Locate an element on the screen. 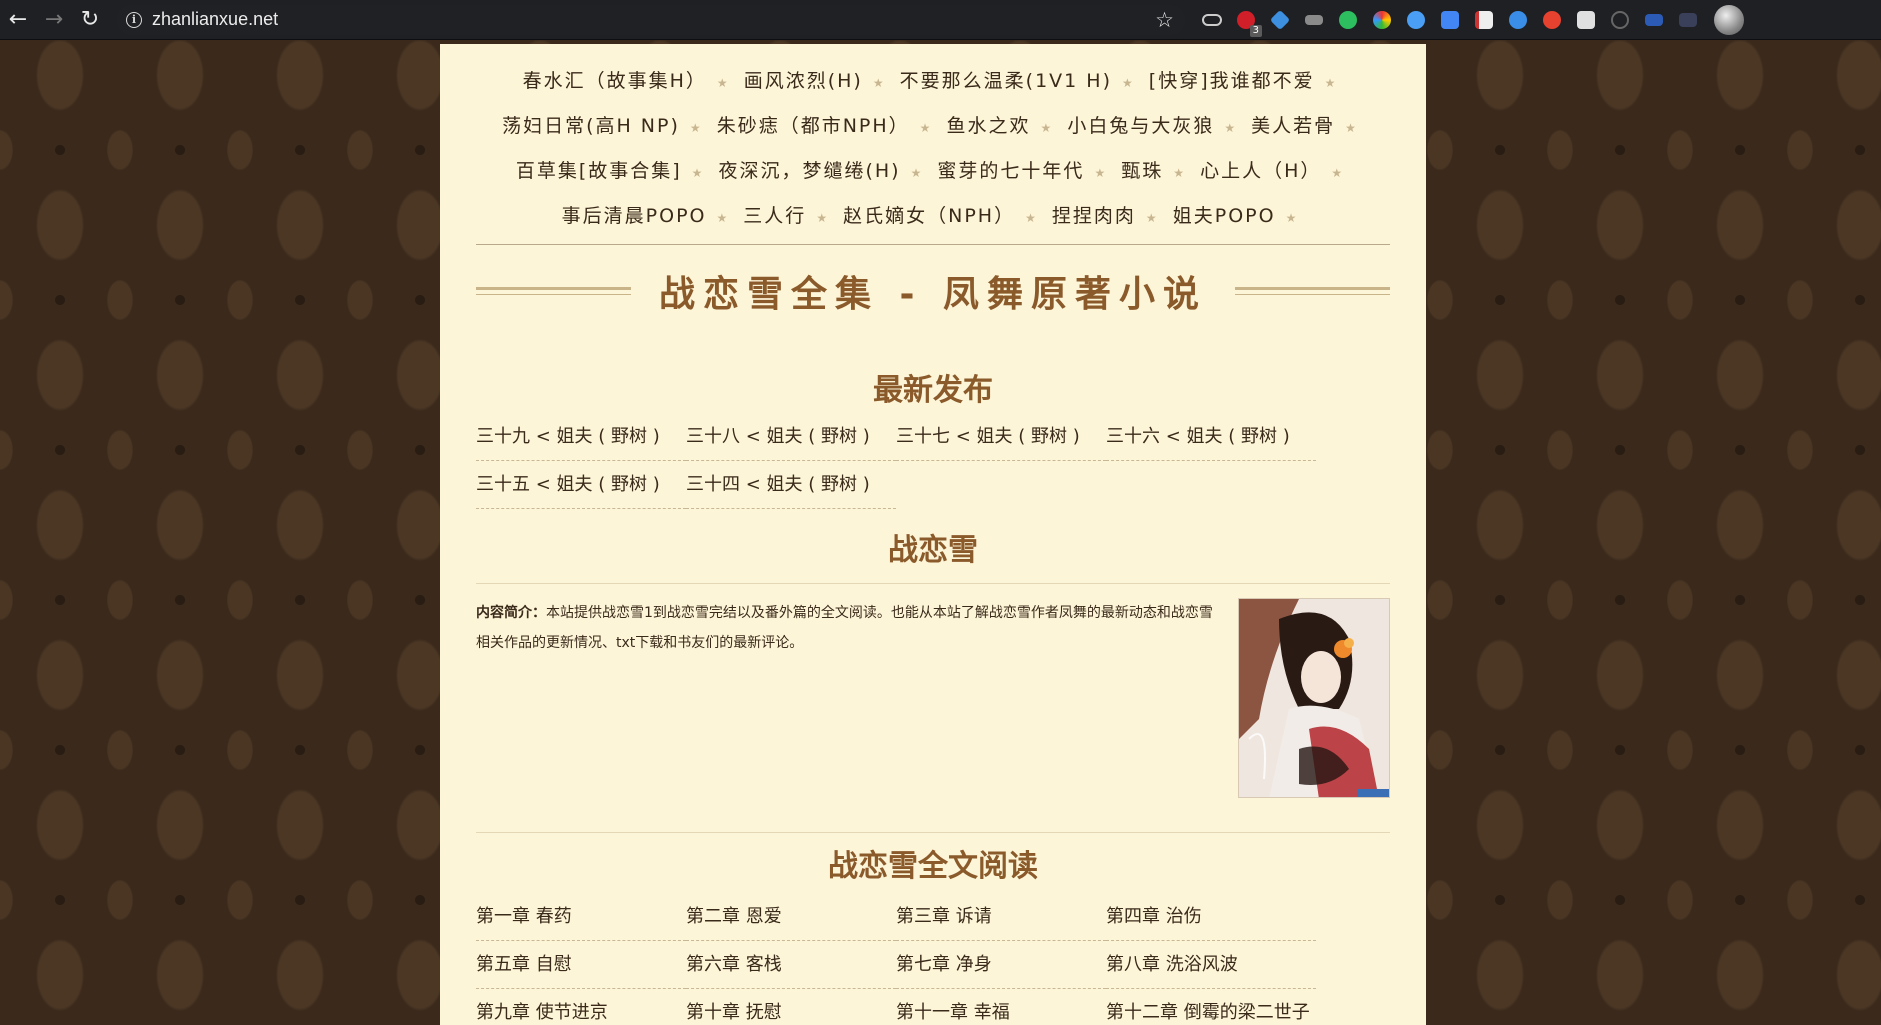  latest-item-link: 三十五 < 姐夫 ( 野树 ) is located at coordinates (581, 485).